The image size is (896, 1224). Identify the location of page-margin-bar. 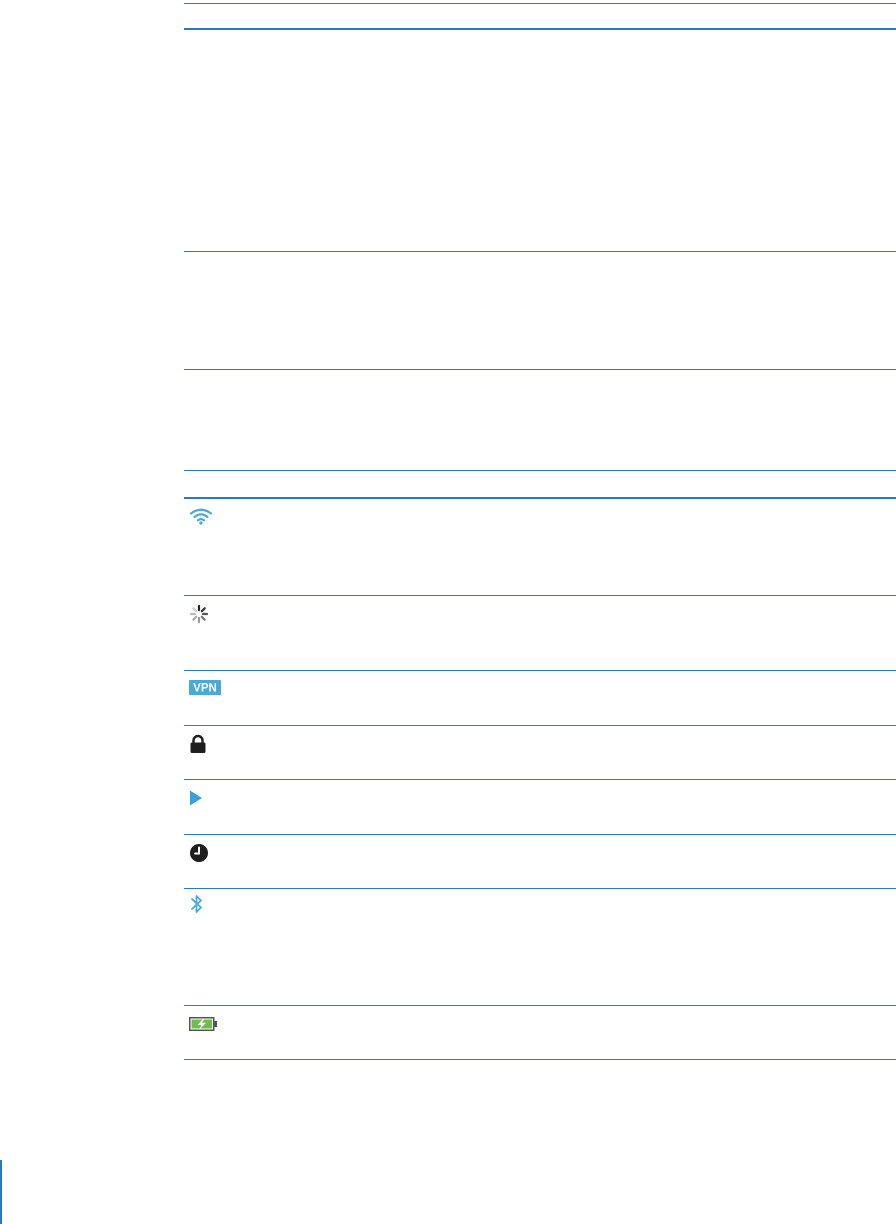
(1, 1192).